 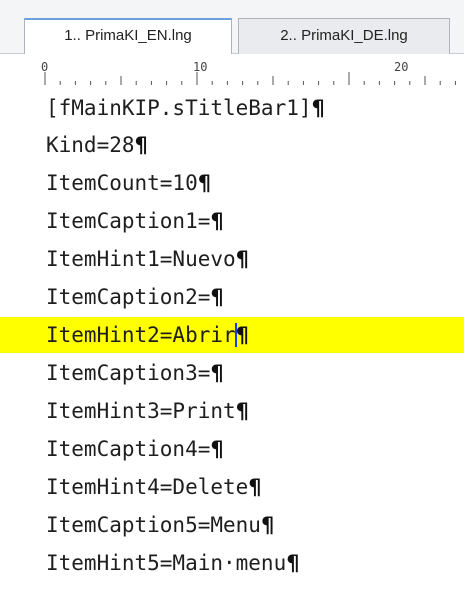 I want to click on line-text: ItemHint4=Delete, so click(x=147, y=487).